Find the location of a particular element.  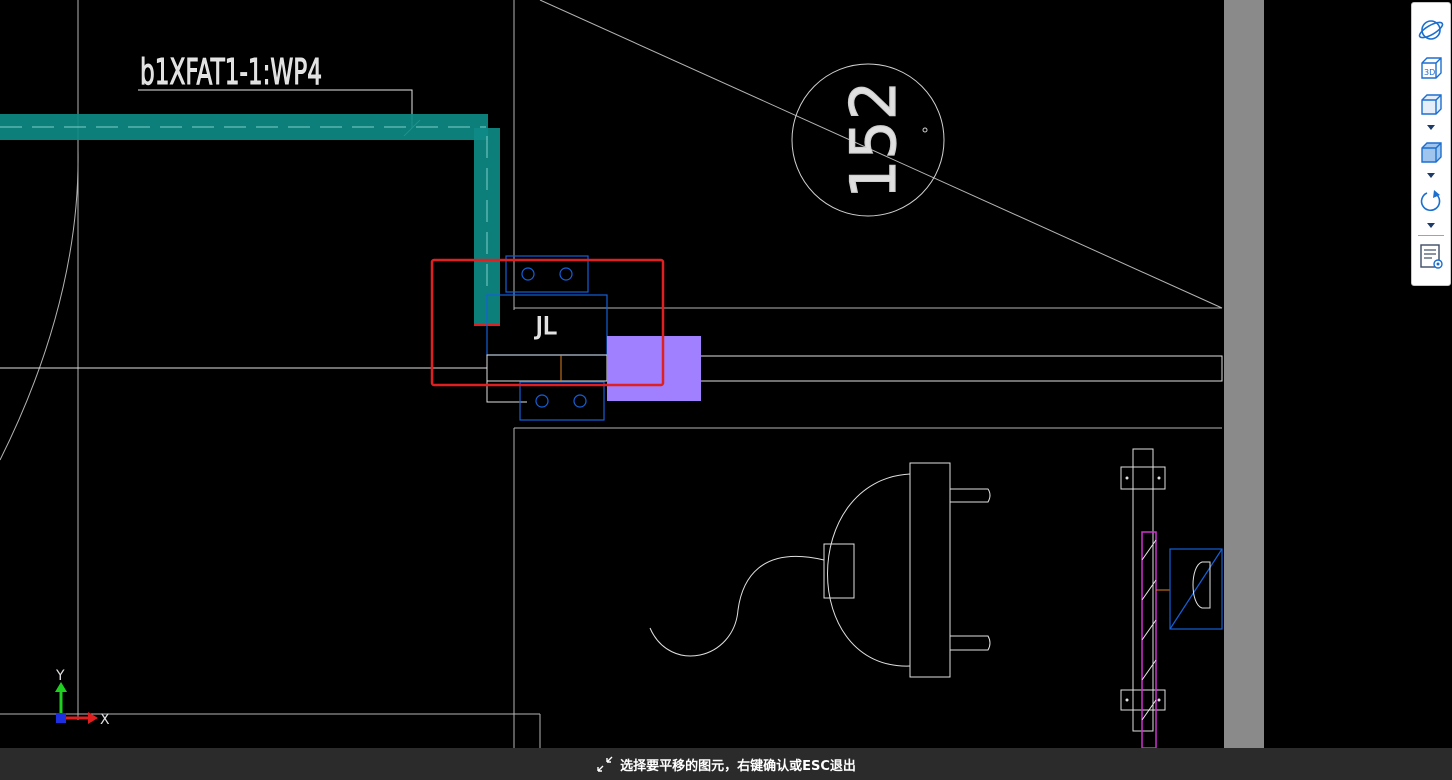

selected-element is located at coordinates (654, 368).